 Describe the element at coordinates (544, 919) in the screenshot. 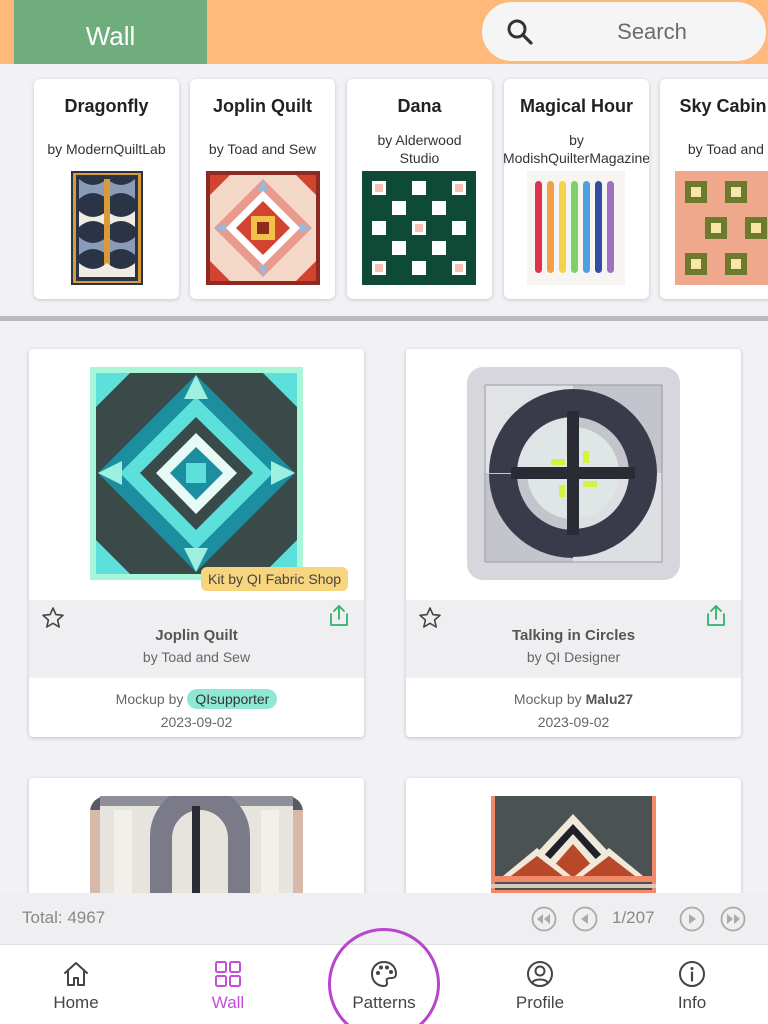

I see `first-page-icon` at that location.